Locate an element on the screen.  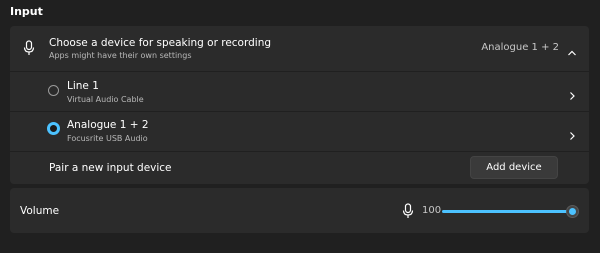
device-option-analogue: Analogue 1 + 2 Focusrite USB Audio is located at coordinates (299, 131).